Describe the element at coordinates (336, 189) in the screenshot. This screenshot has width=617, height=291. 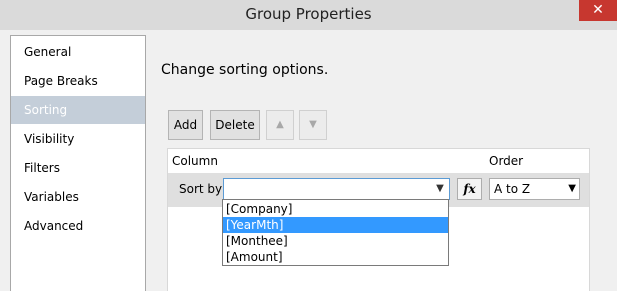
I see `column-combo: ▼` at that location.